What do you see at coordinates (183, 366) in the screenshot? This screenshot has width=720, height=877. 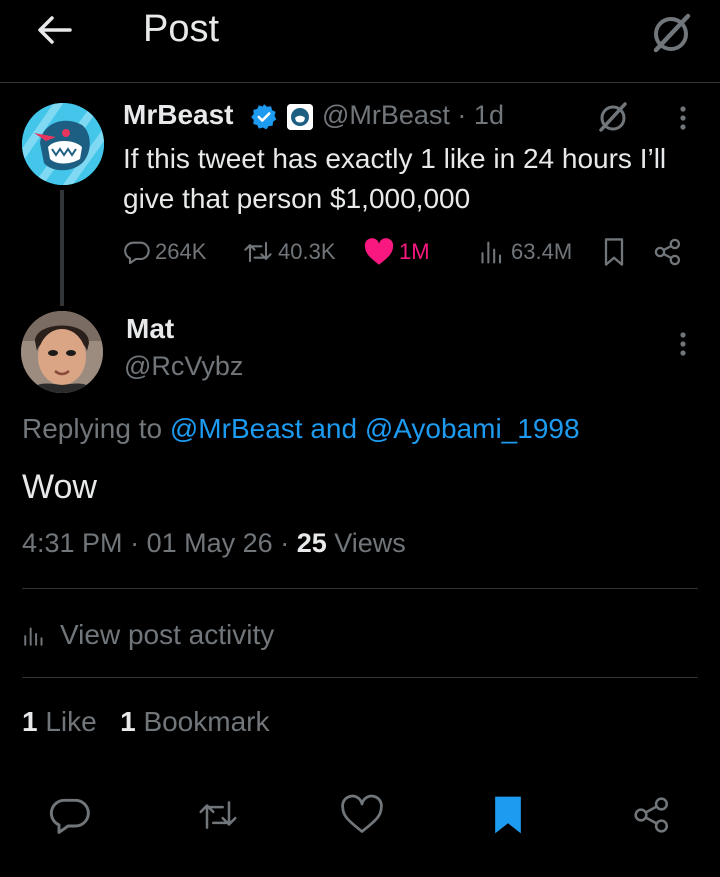 I see `author-handle: @RcVybz` at bounding box center [183, 366].